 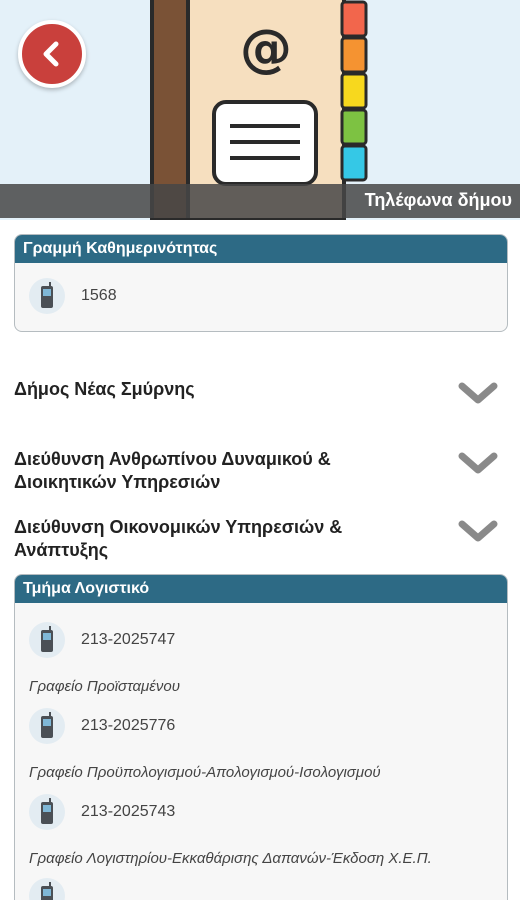 I want to click on daily-line-title: Γραμμή Καθημερινότητας, so click(x=261, y=249).